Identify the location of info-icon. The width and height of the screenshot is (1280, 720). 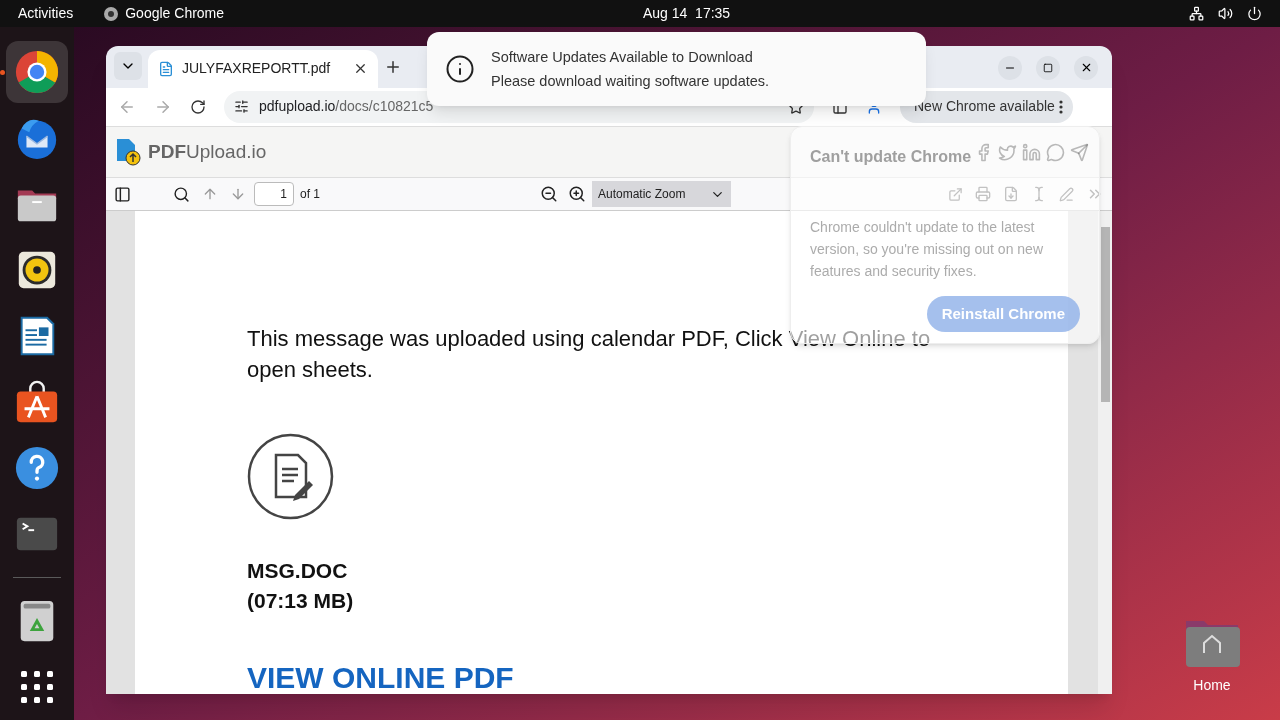
(460, 69).